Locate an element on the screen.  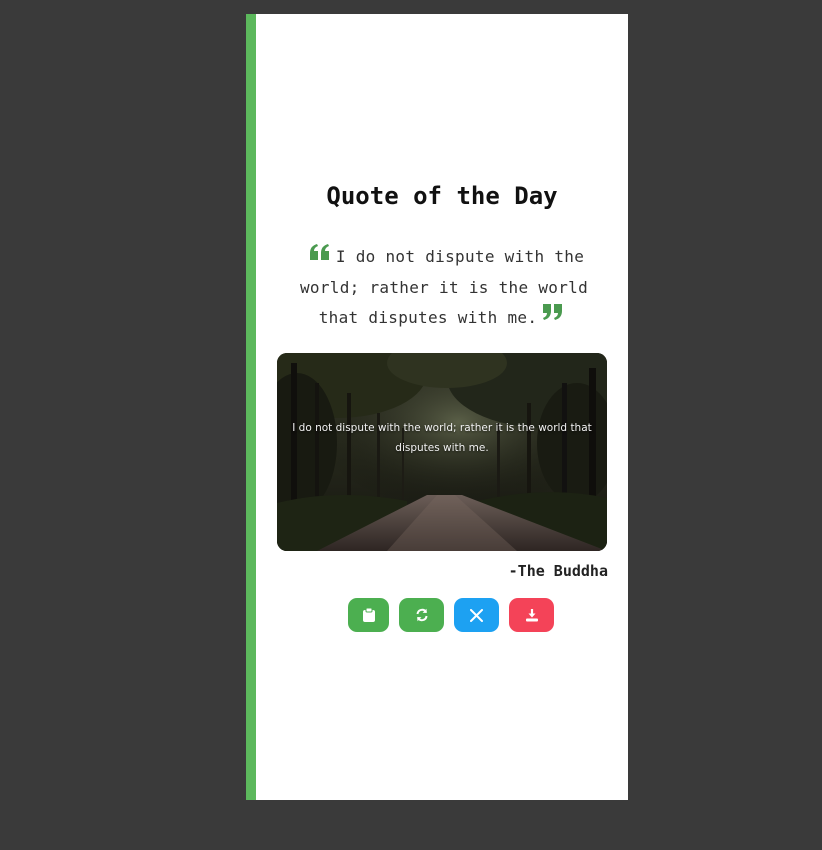
open-quote-icon is located at coordinates (319, 255).